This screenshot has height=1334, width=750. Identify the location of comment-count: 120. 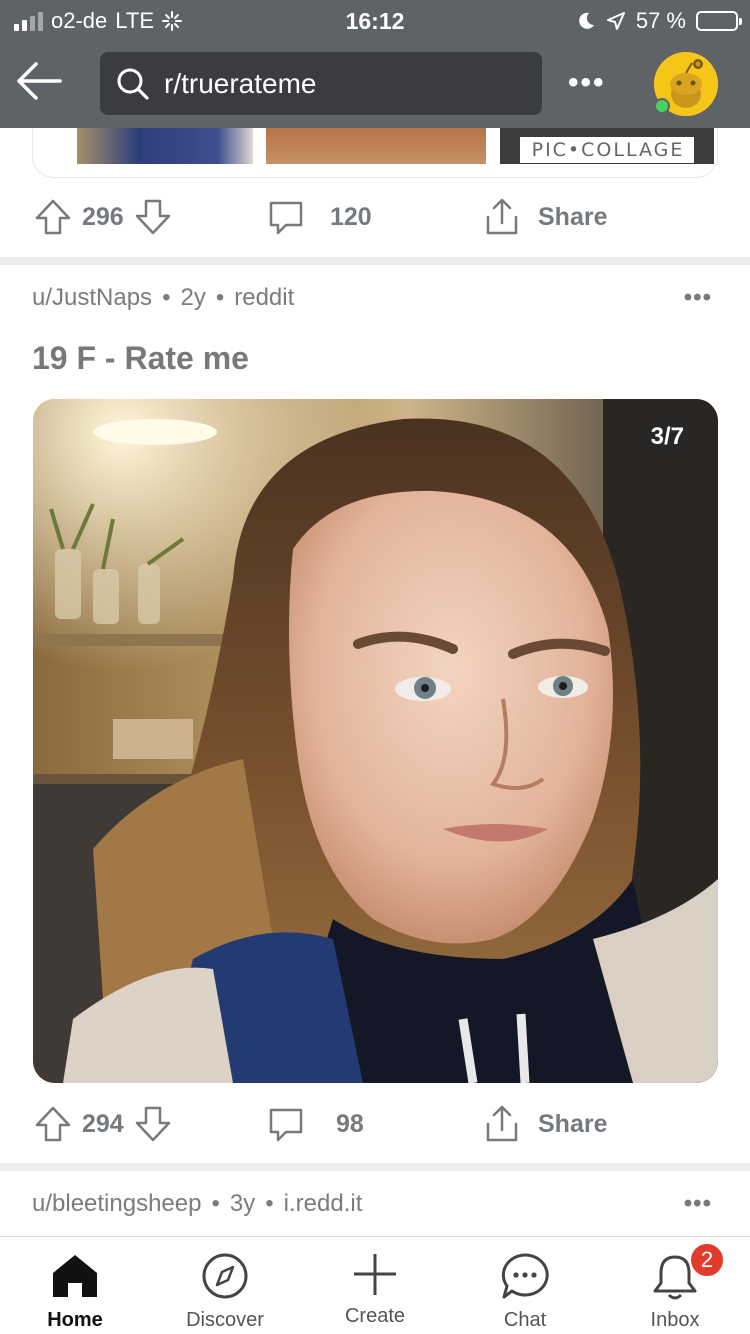
(351, 216).